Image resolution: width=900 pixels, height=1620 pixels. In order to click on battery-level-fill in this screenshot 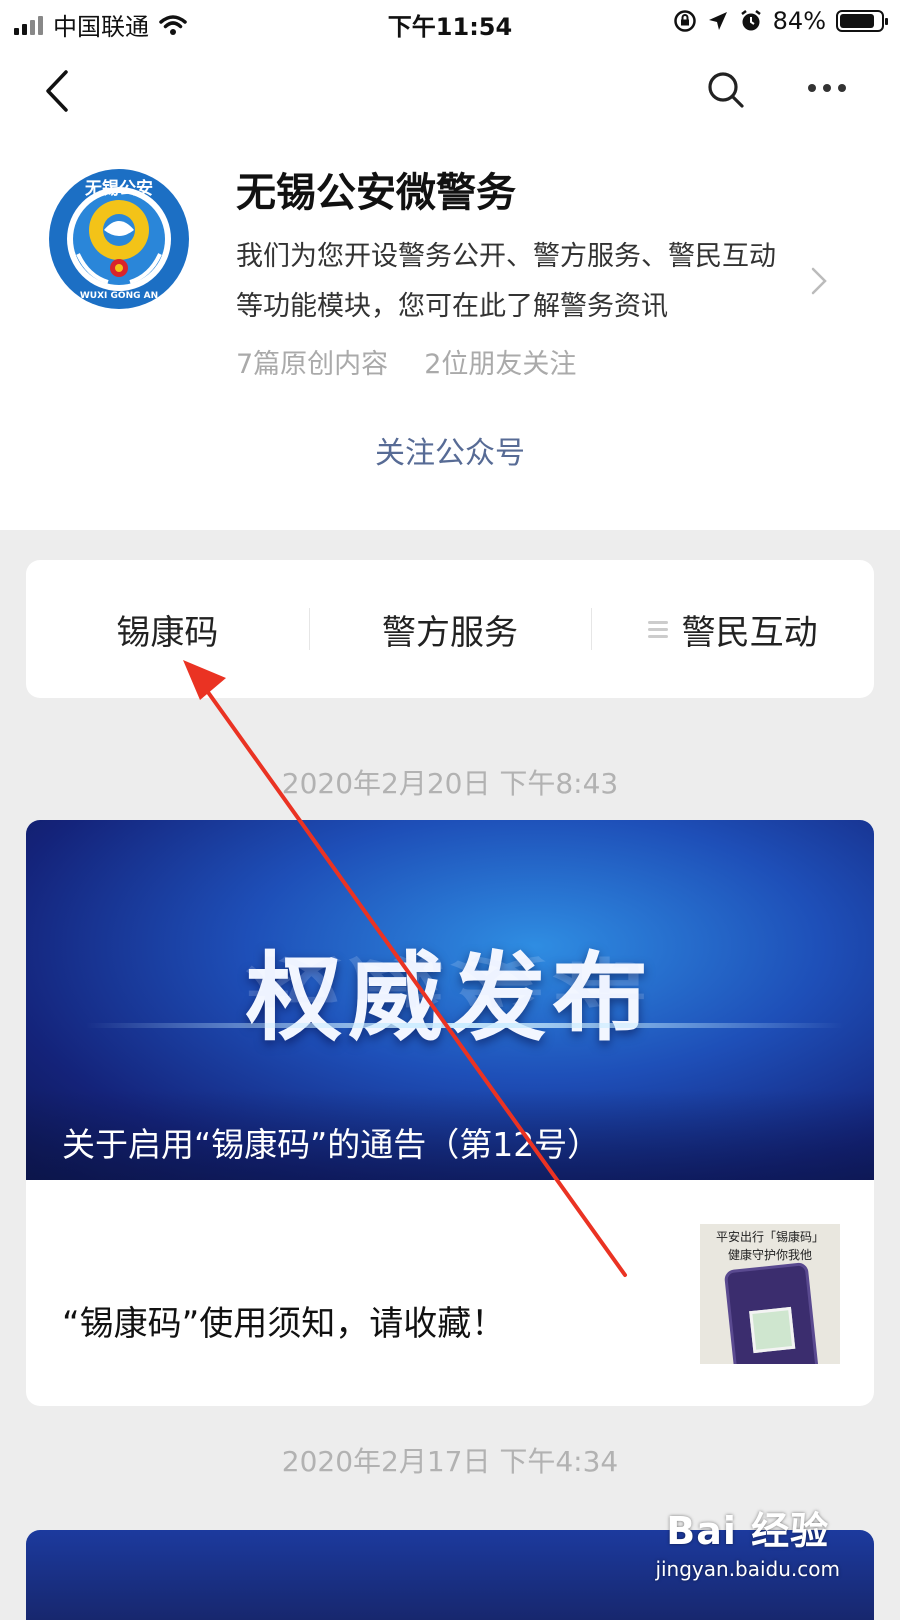, I will do `click(857, 21)`.